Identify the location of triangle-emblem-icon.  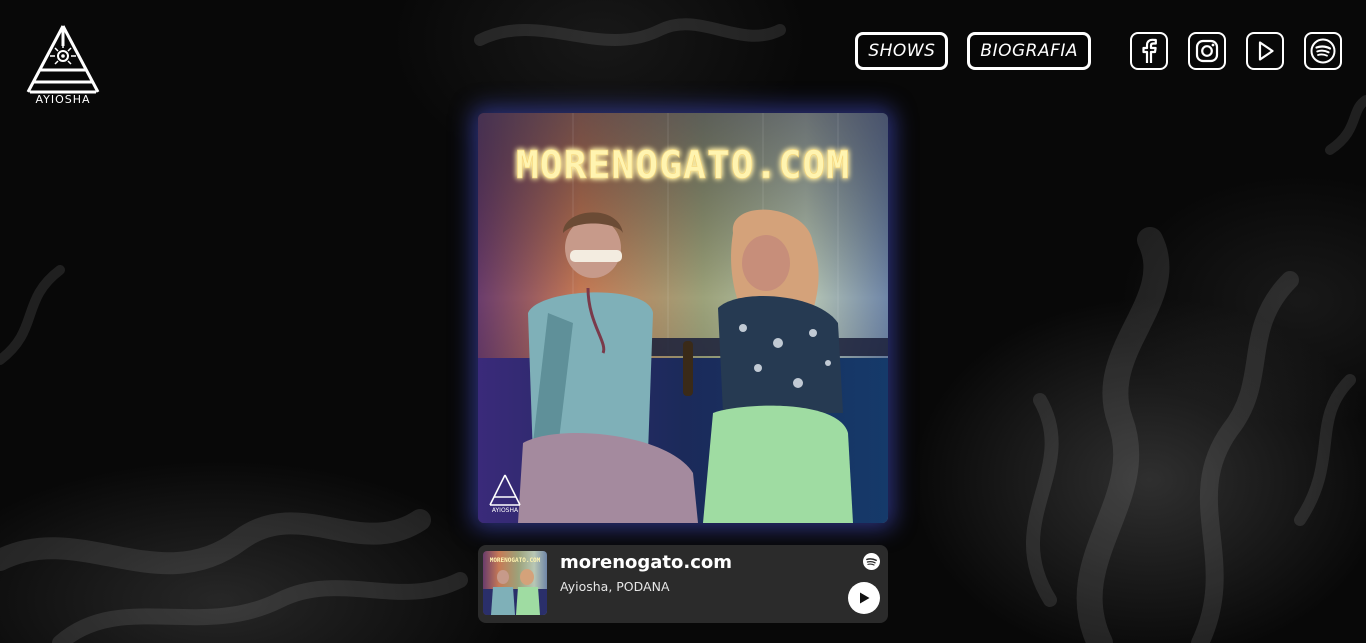
(63, 59).